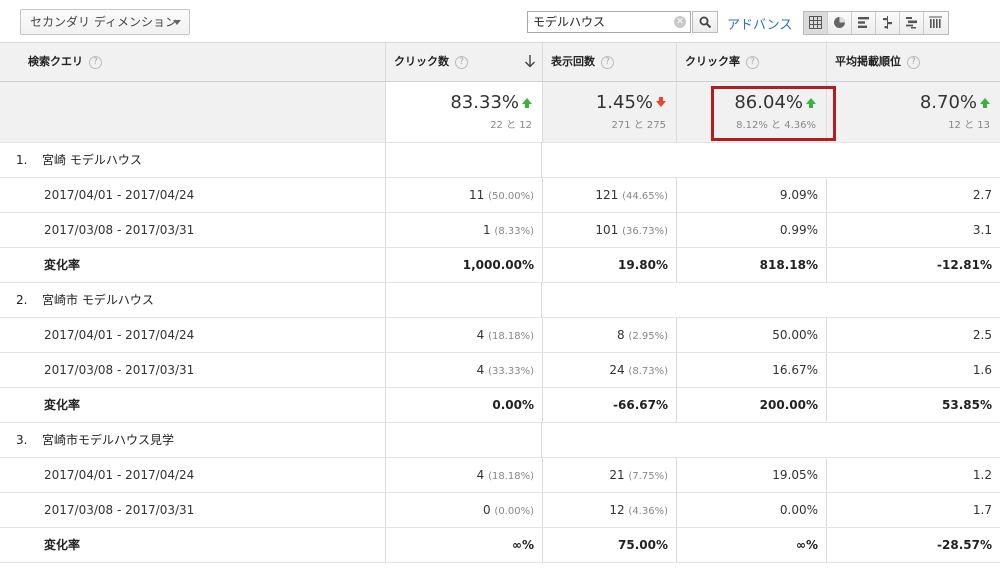 This screenshot has width=1000, height=570. What do you see at coordinates (751, 405) in the screenshot?
I see `ctr-cell: 200.00%` at bounding box center [751, 405].